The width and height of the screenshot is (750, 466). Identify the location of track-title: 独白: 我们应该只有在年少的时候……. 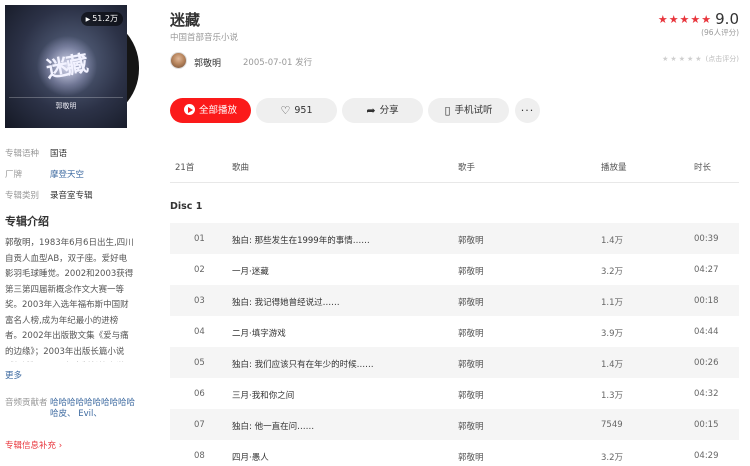
(303, 364).